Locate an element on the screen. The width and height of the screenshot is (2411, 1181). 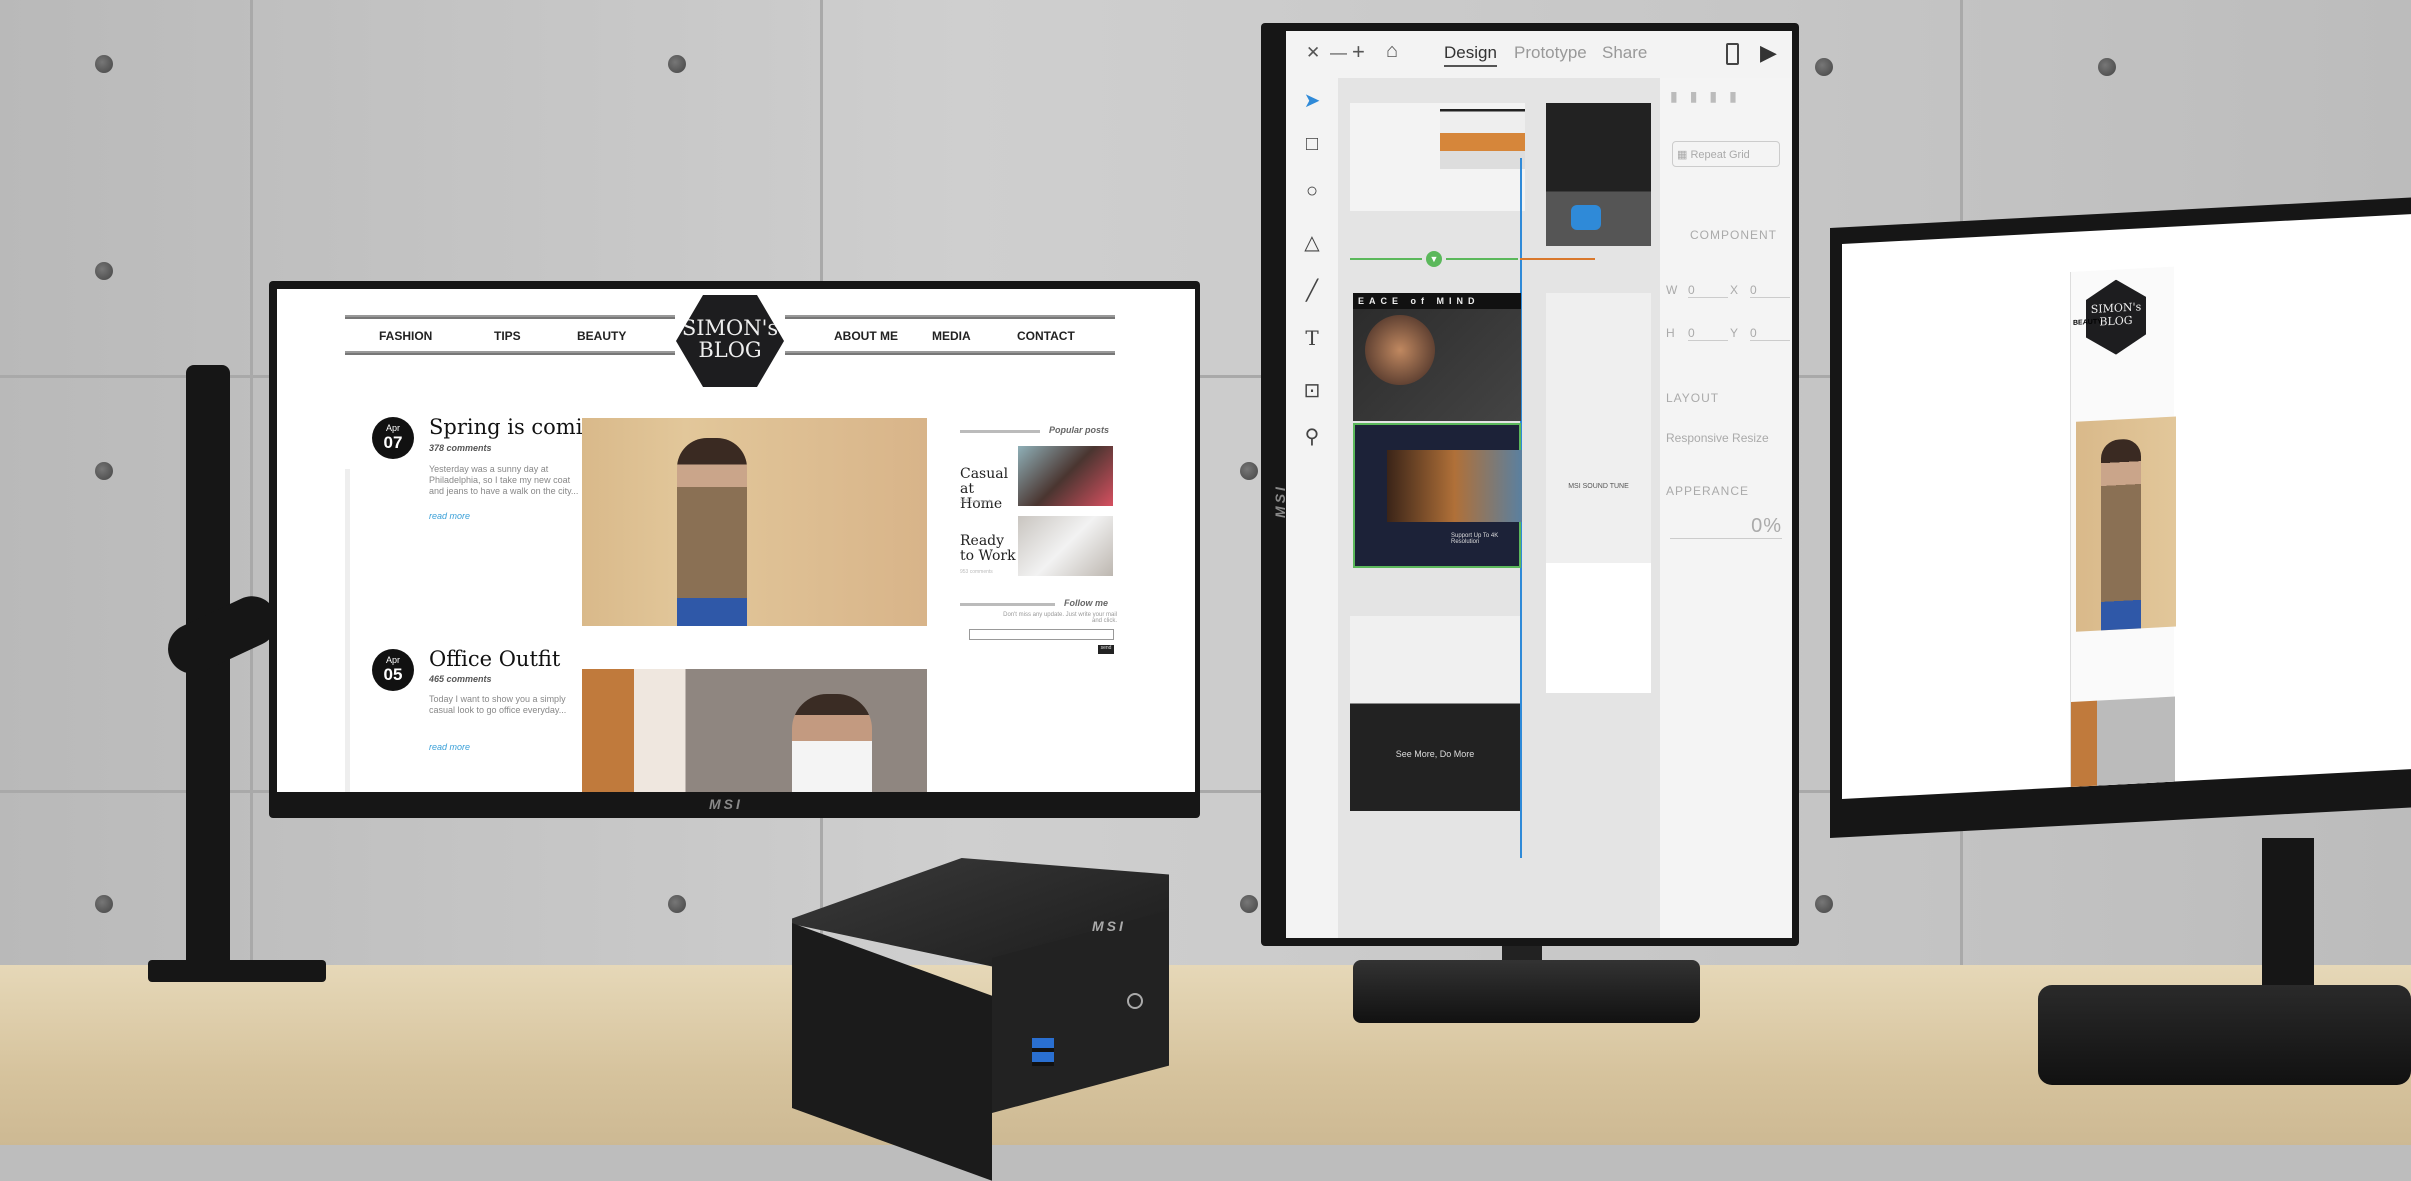
layout-label: LAYOUT is located at coordinates (1693, 398).